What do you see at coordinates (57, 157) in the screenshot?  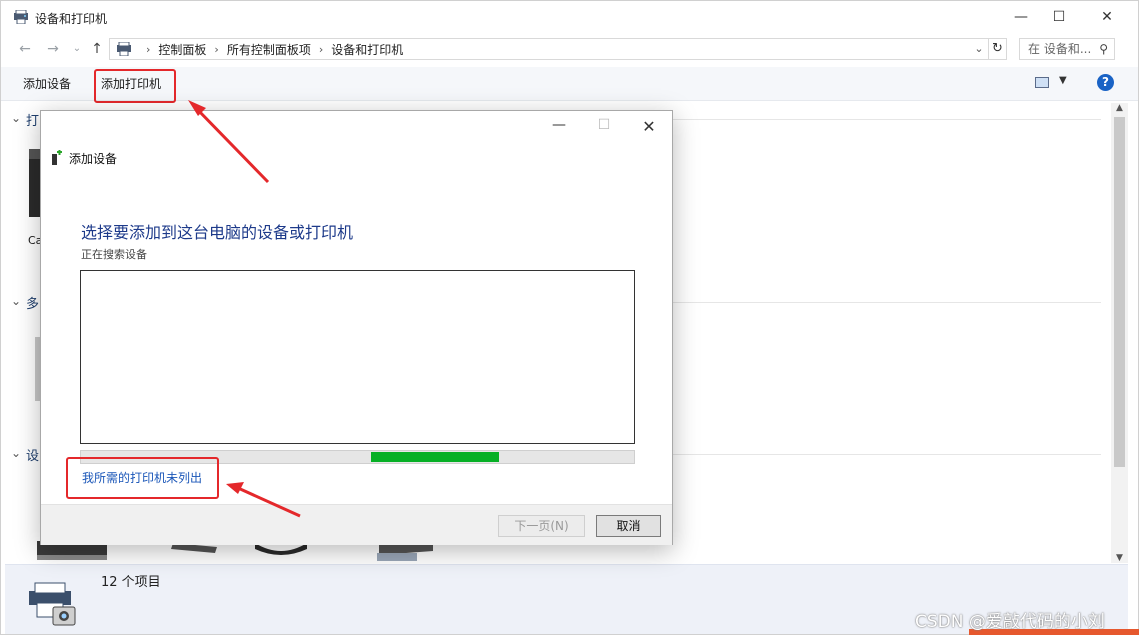 I see `add-device-icon` at bounding box center [57, 157].